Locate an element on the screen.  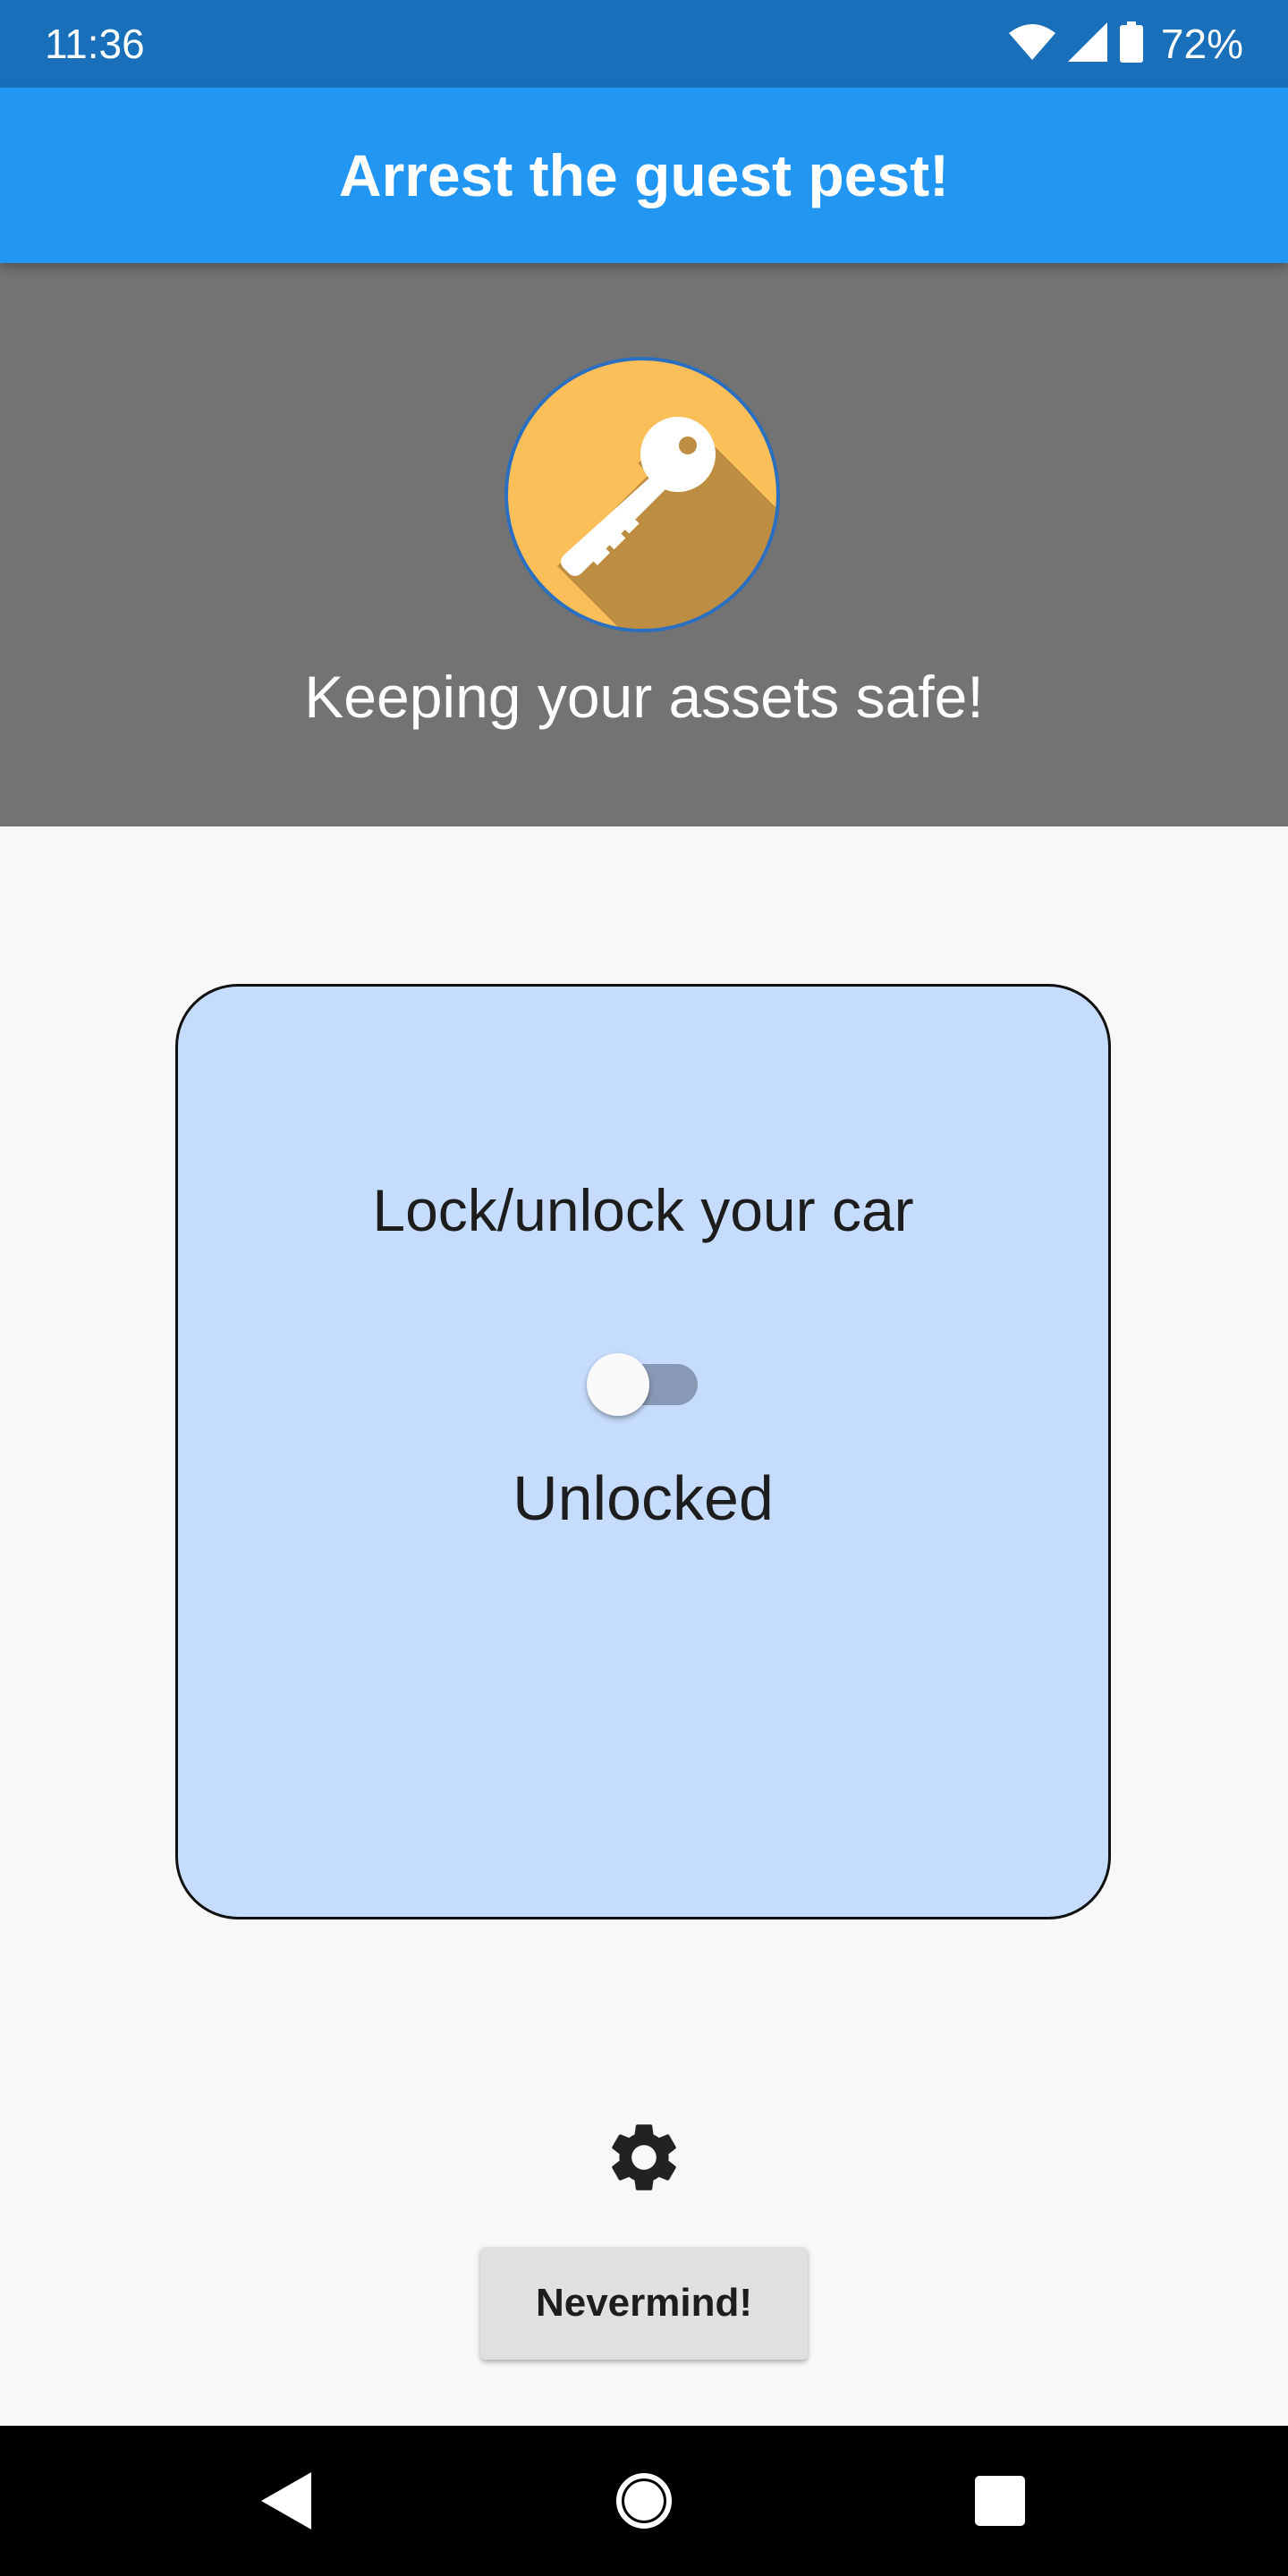
app-bar: Arrest the guest pest! is located at coordinates (644, 175).